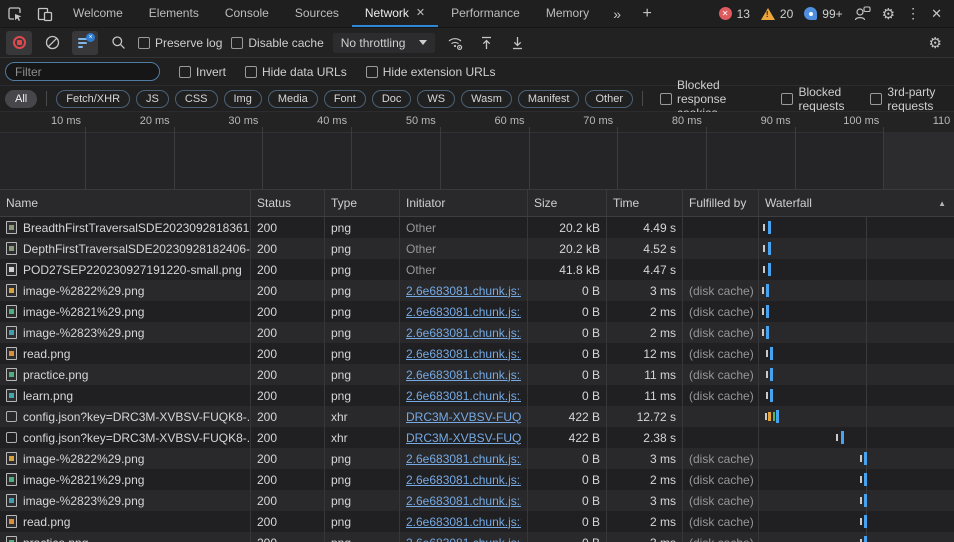  Describe the element at coordinates (430, 72) in the screenshot. I see `hide-extension-urls-checkbox: Hide extension URLs` at that location.